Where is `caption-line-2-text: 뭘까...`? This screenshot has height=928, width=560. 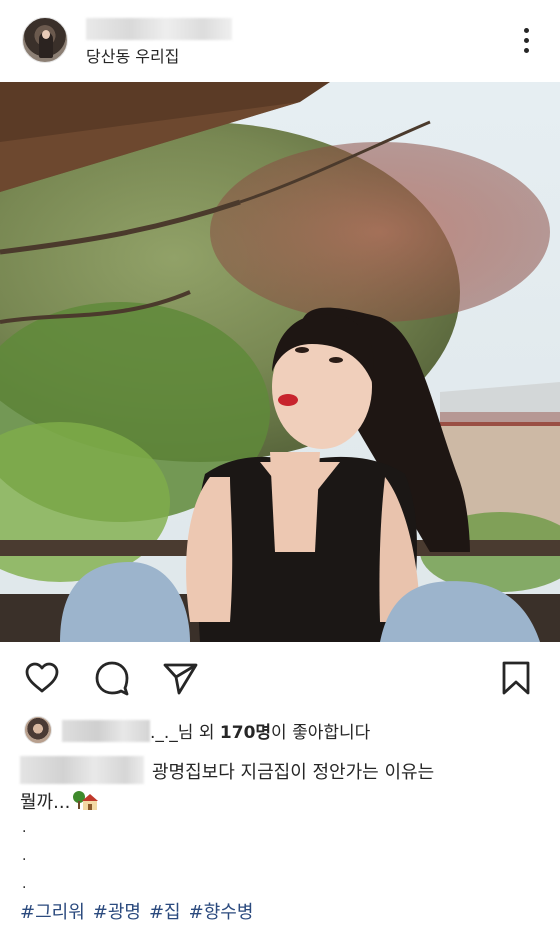 caption-line-2-text: 뭘까... is located at coordinates (45, 802).